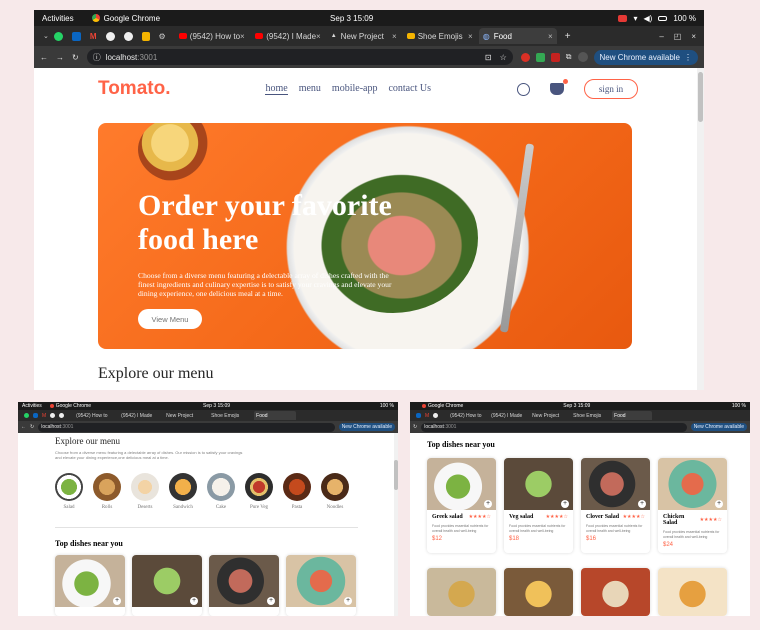 The width and height of the screenshot is (760, 630). What do you see at coordinates (351, 18) in the screenshot?
I see `clock: Sep 3 15:09` at bounding box center [351, 18].